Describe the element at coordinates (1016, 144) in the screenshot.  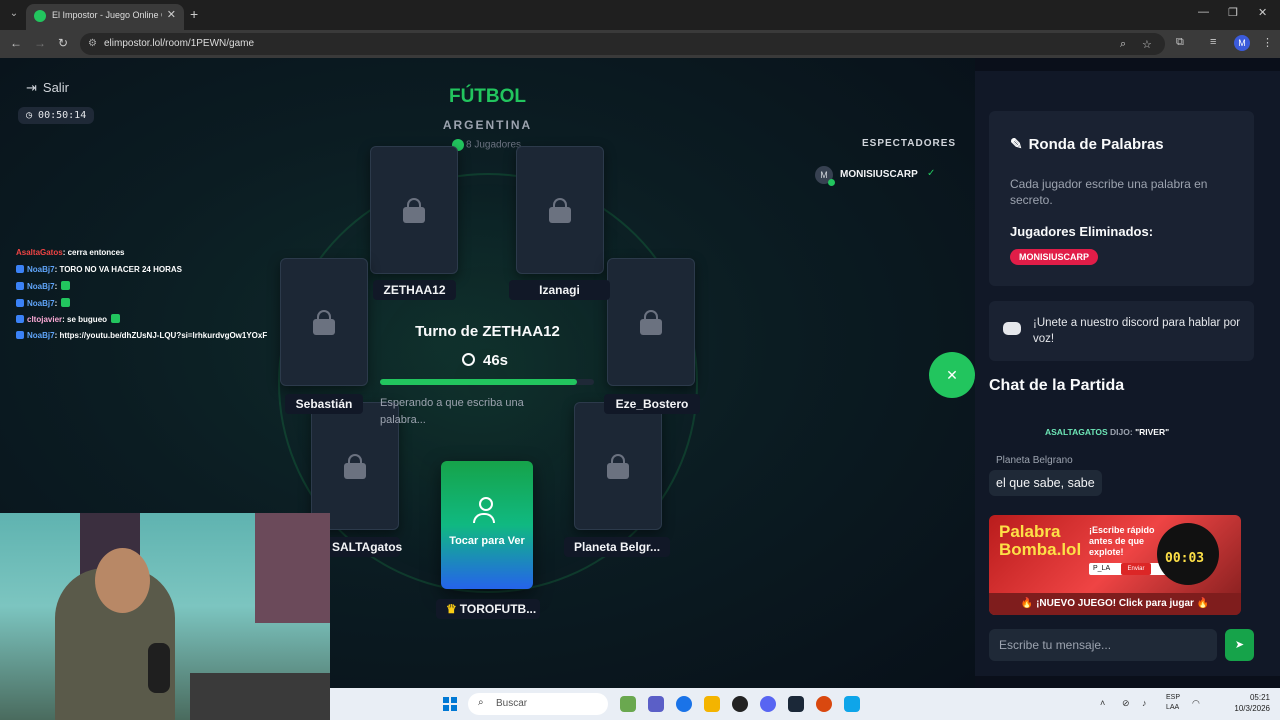
I see `pencil-icon: ✎` at that location.